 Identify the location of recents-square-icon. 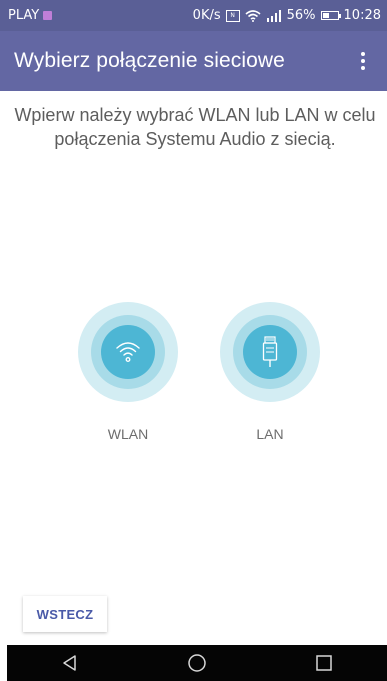
(323, 663).